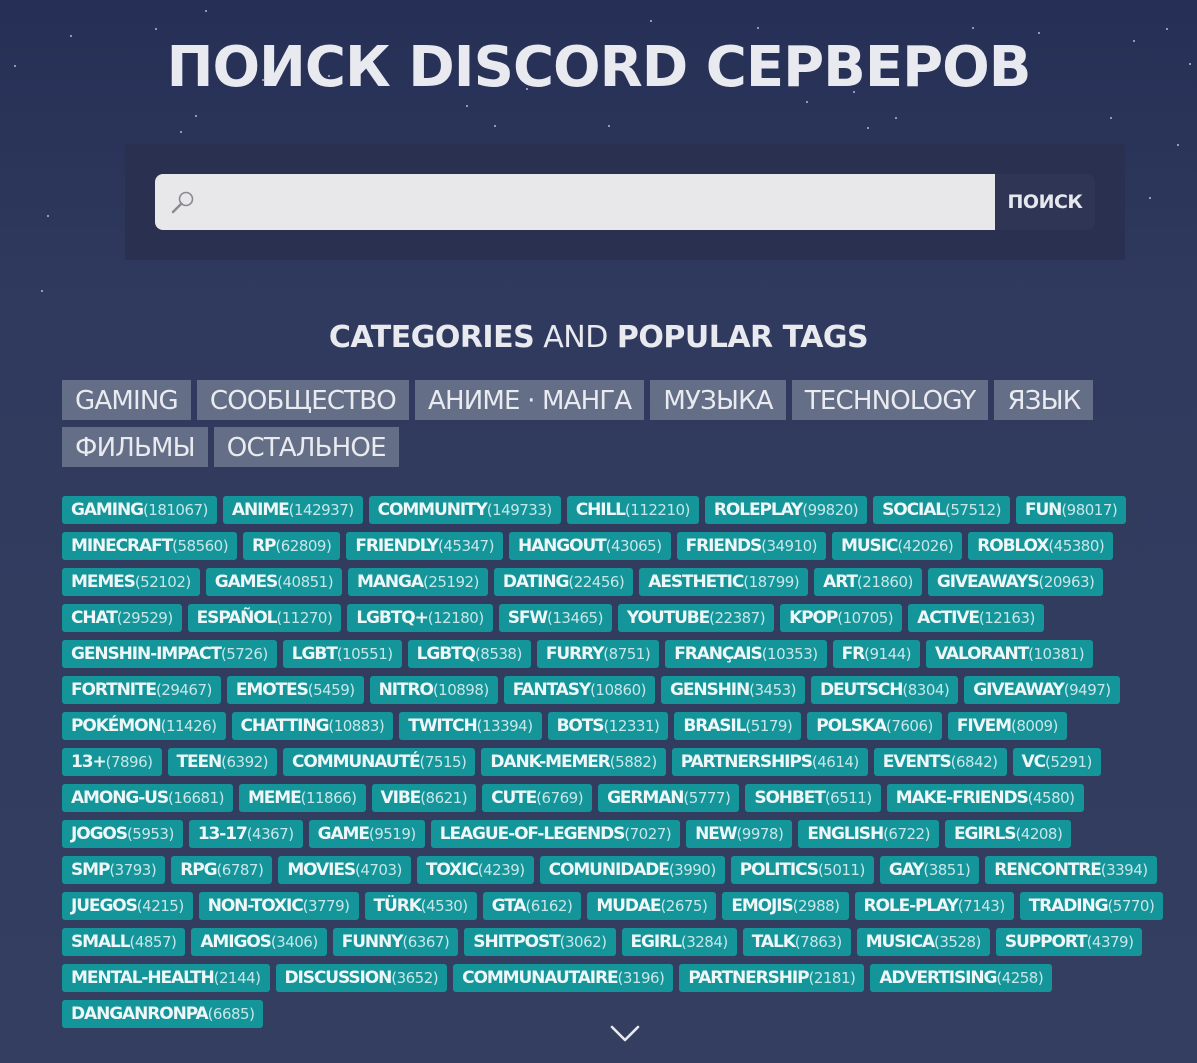  What do you see at coordinates (540, 942) in the screenshot?
I see `tag-chip: SHITPOST(3062)` at bounding box center [540, 942].